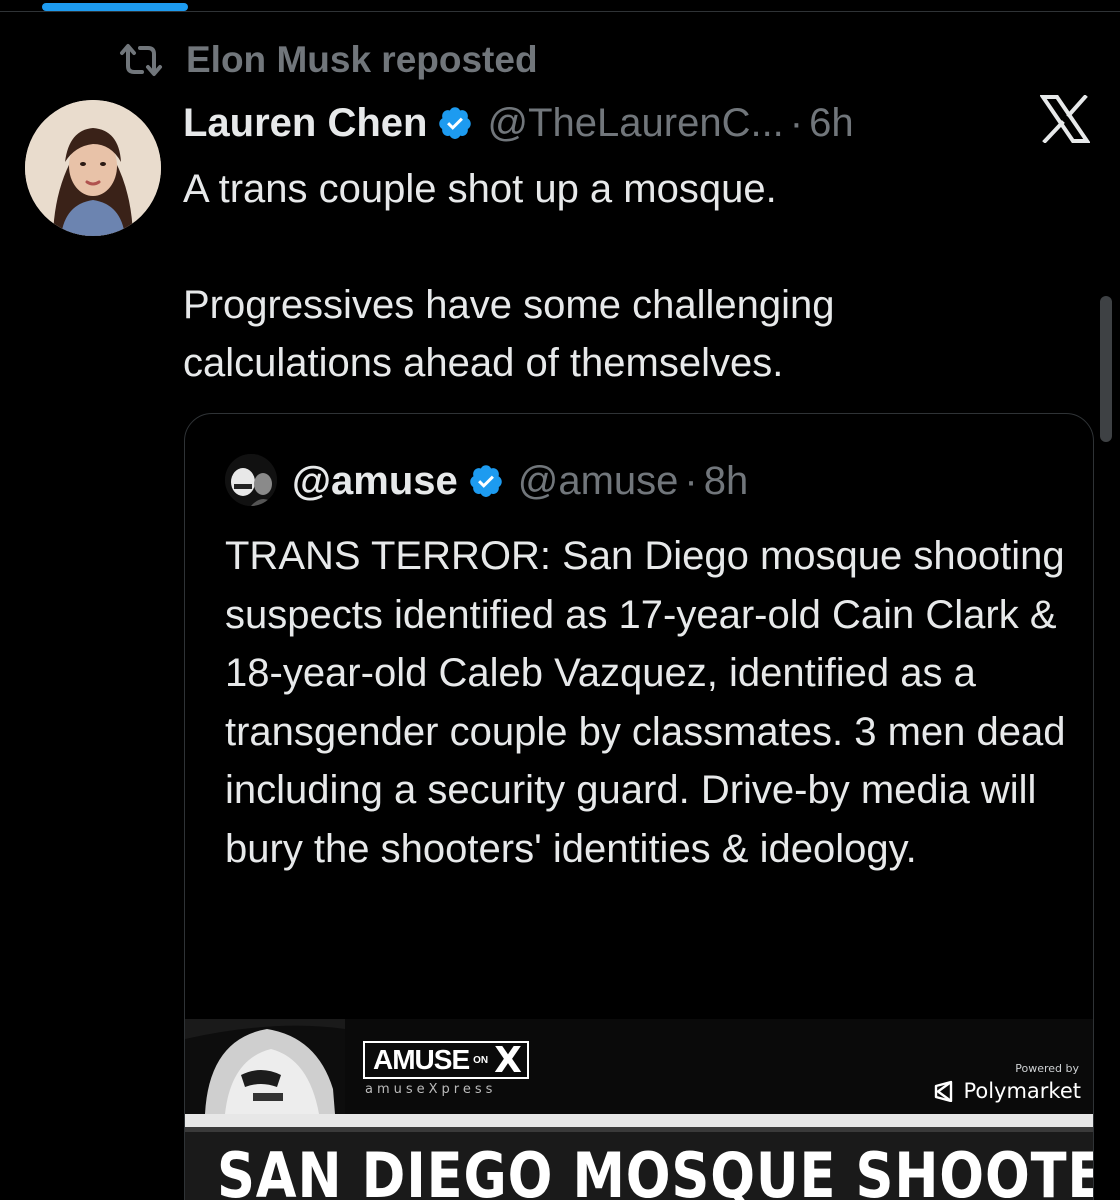 The image size is (1120, 1200). What do you see at coordinates (598, 481) in the screenshot?
I see `quoted-author-handle: @amuse` at bounding box center [598, 481].